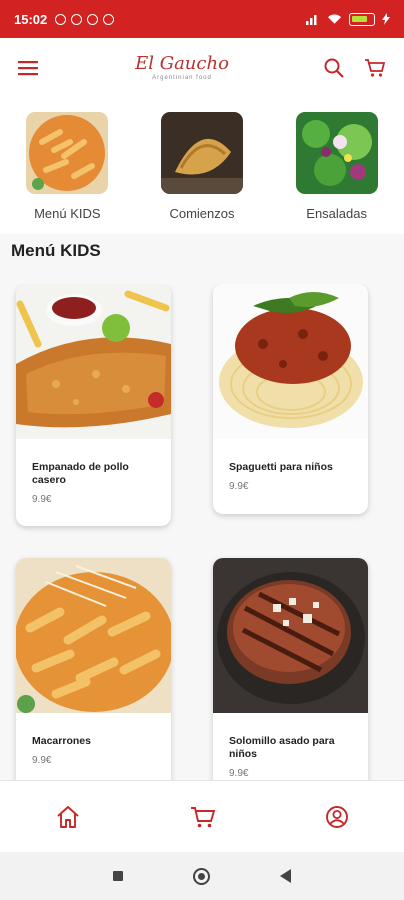 The height and width of the screenshot is (900, 404). Describe the element at coordinates (336, 153) in the screenshot. I see `salad-photo` at that location.